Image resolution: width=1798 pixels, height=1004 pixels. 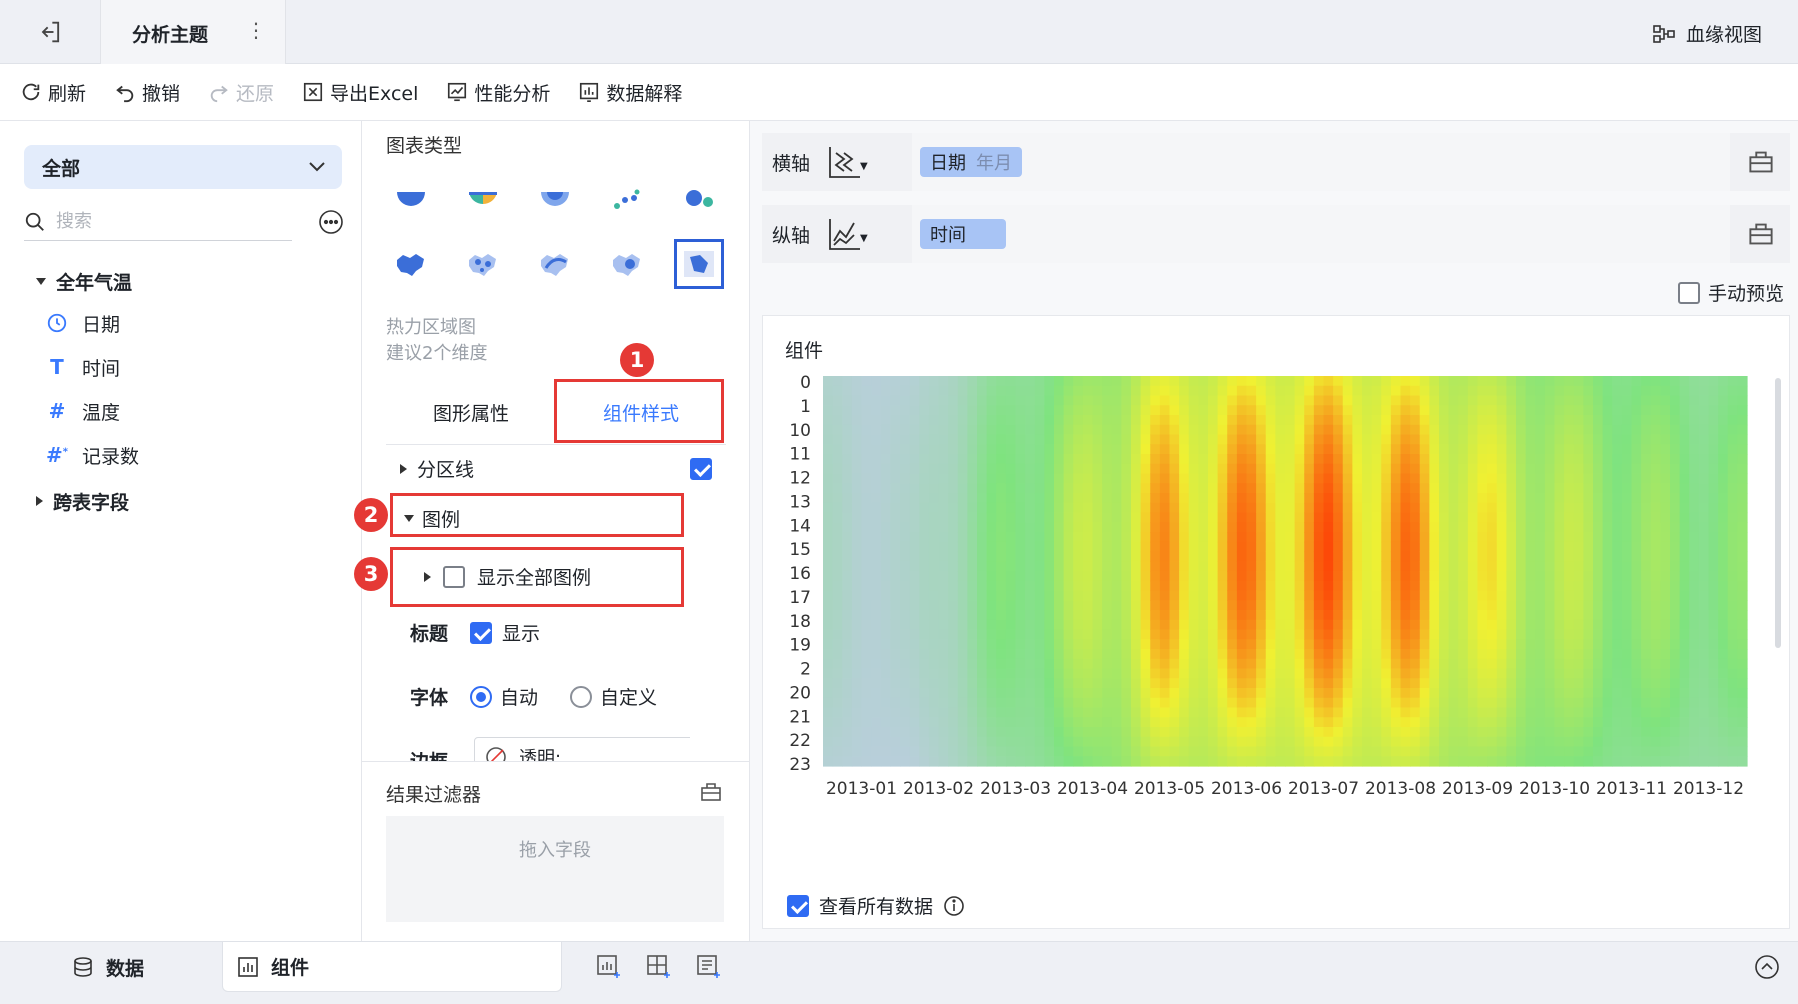 I want to click on font-auto-radio, so click(x=481, y=696).